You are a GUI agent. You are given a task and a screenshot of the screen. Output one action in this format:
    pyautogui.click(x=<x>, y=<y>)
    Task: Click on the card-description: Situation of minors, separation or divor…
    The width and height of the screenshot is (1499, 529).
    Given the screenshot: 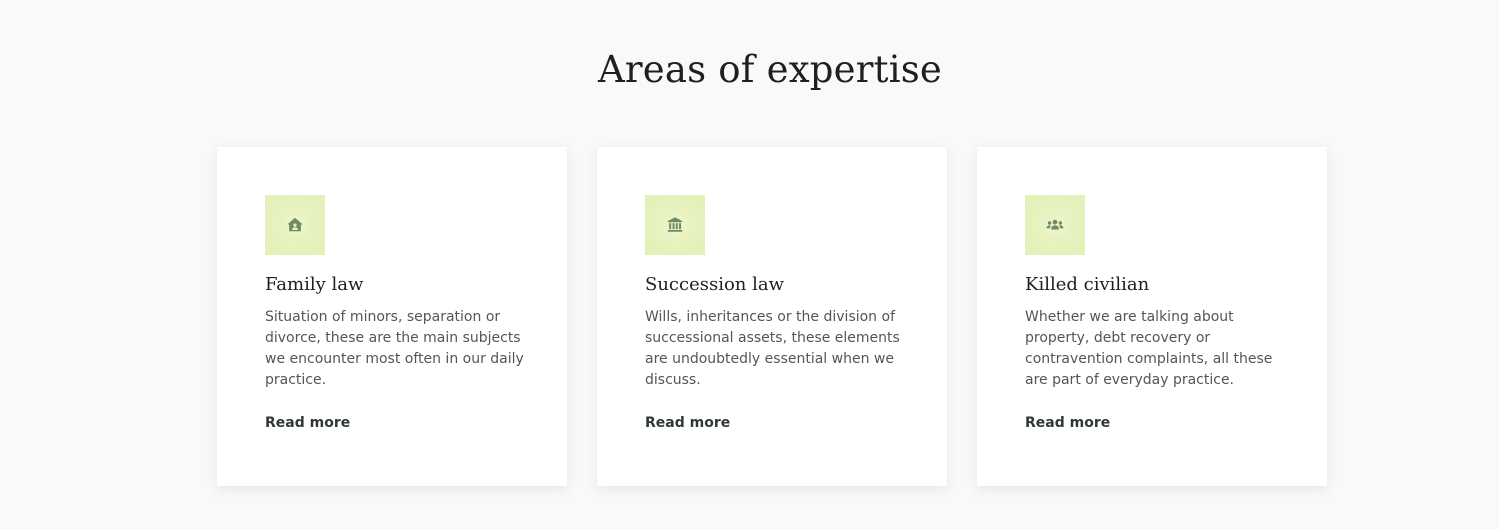 What is the action you would take?
    pyautogui.click(x=394, y=348)
    